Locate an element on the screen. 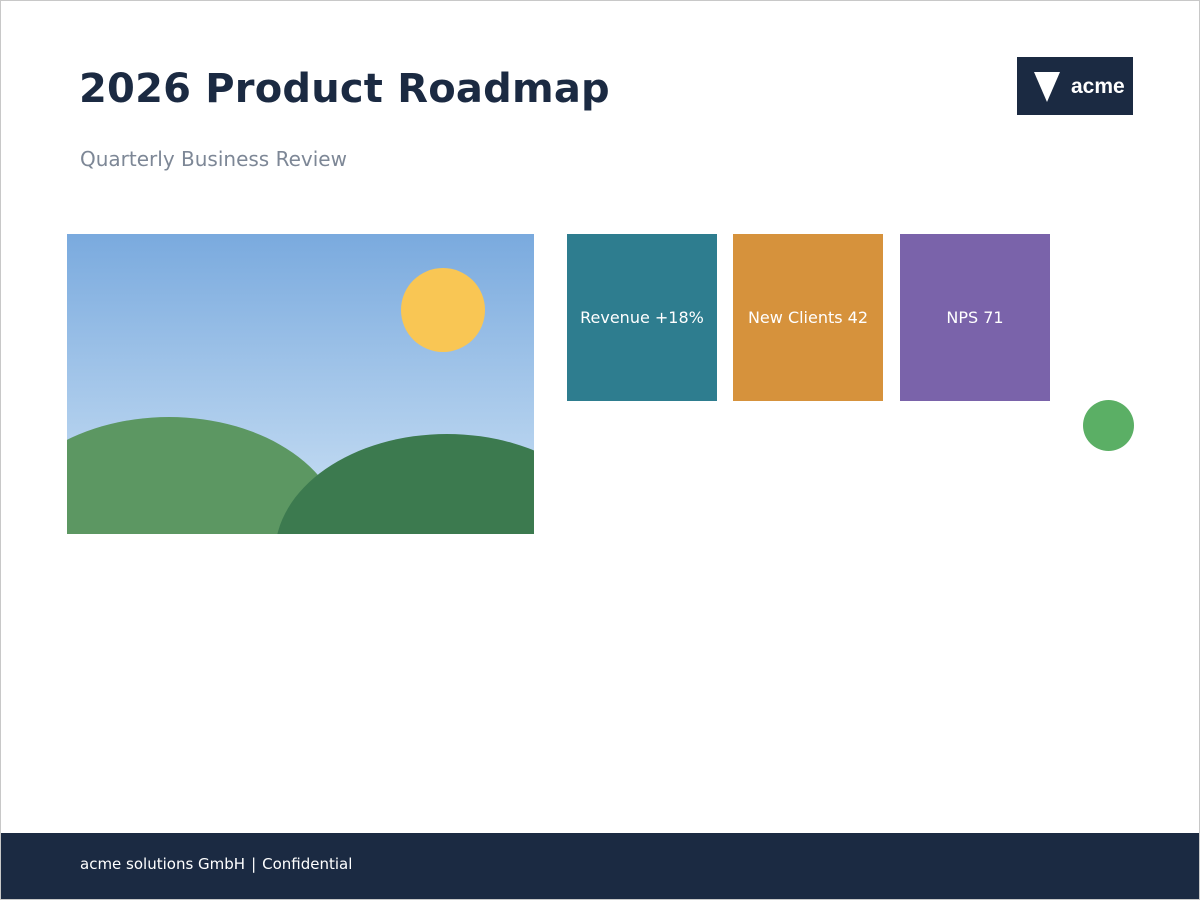 The width and height of the screenshot is (1200, 900). triangle-down-icon is located at coordinates (1047, 87).